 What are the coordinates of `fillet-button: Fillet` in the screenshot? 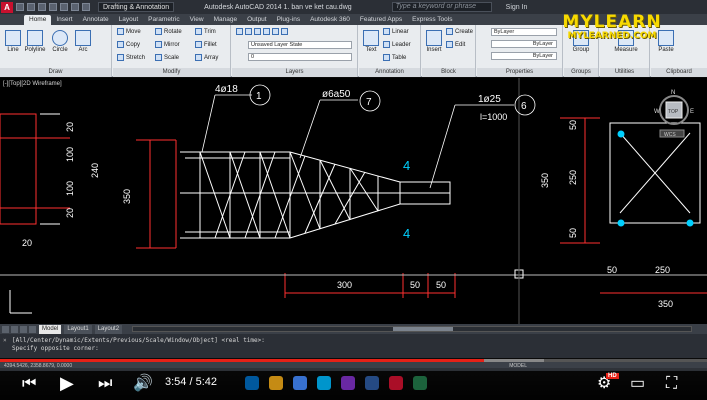 It's located at (206, 44).